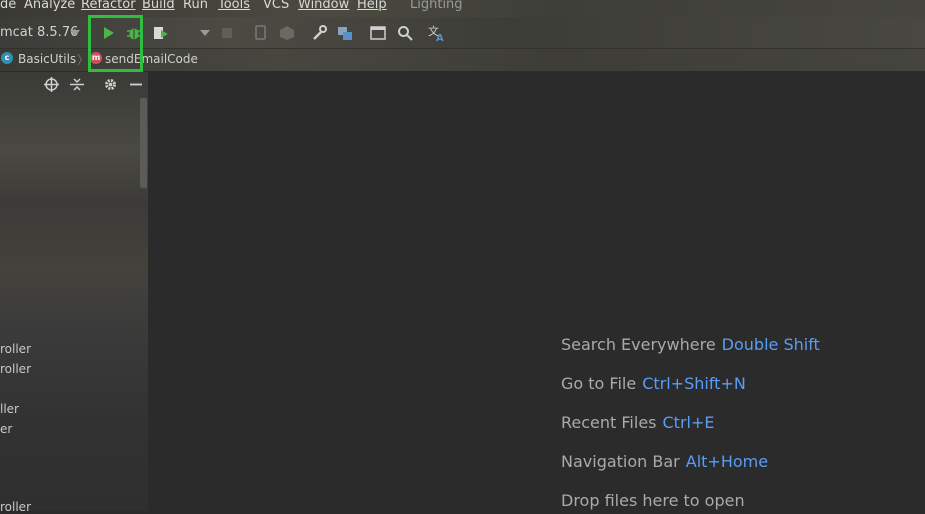 This screenshot has height=514, width=925. I want to click on menu-item-tools: Tools, so click(234, 5).